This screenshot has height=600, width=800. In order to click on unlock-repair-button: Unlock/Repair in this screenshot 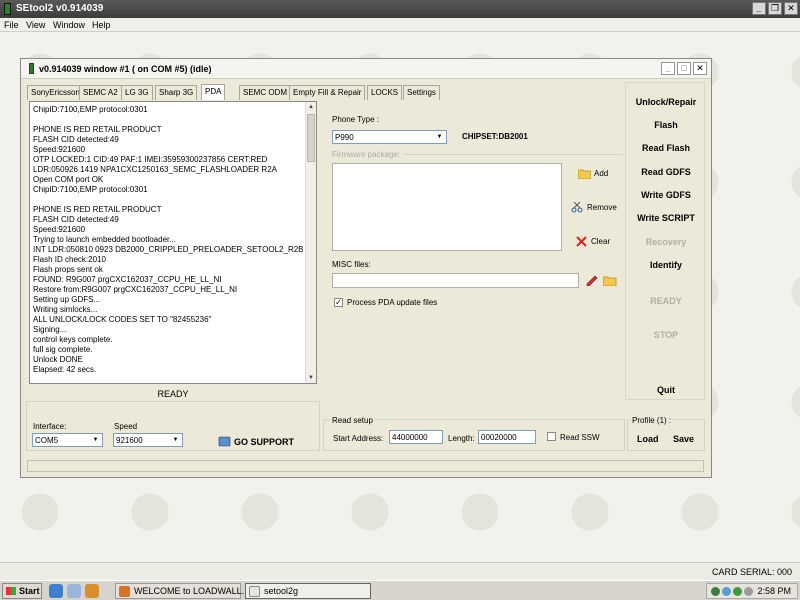, I will do `click(666, 102)`.